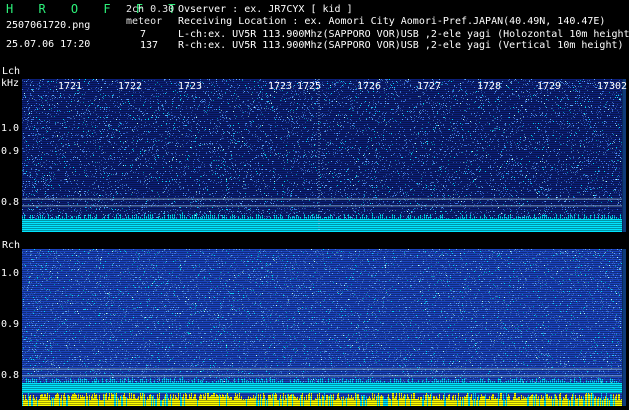 The image size is (629, 410). What do you see at coordinates (489, 86) in the screenshot?
I see `time-label: 1728` at bounding box center [489, 86].